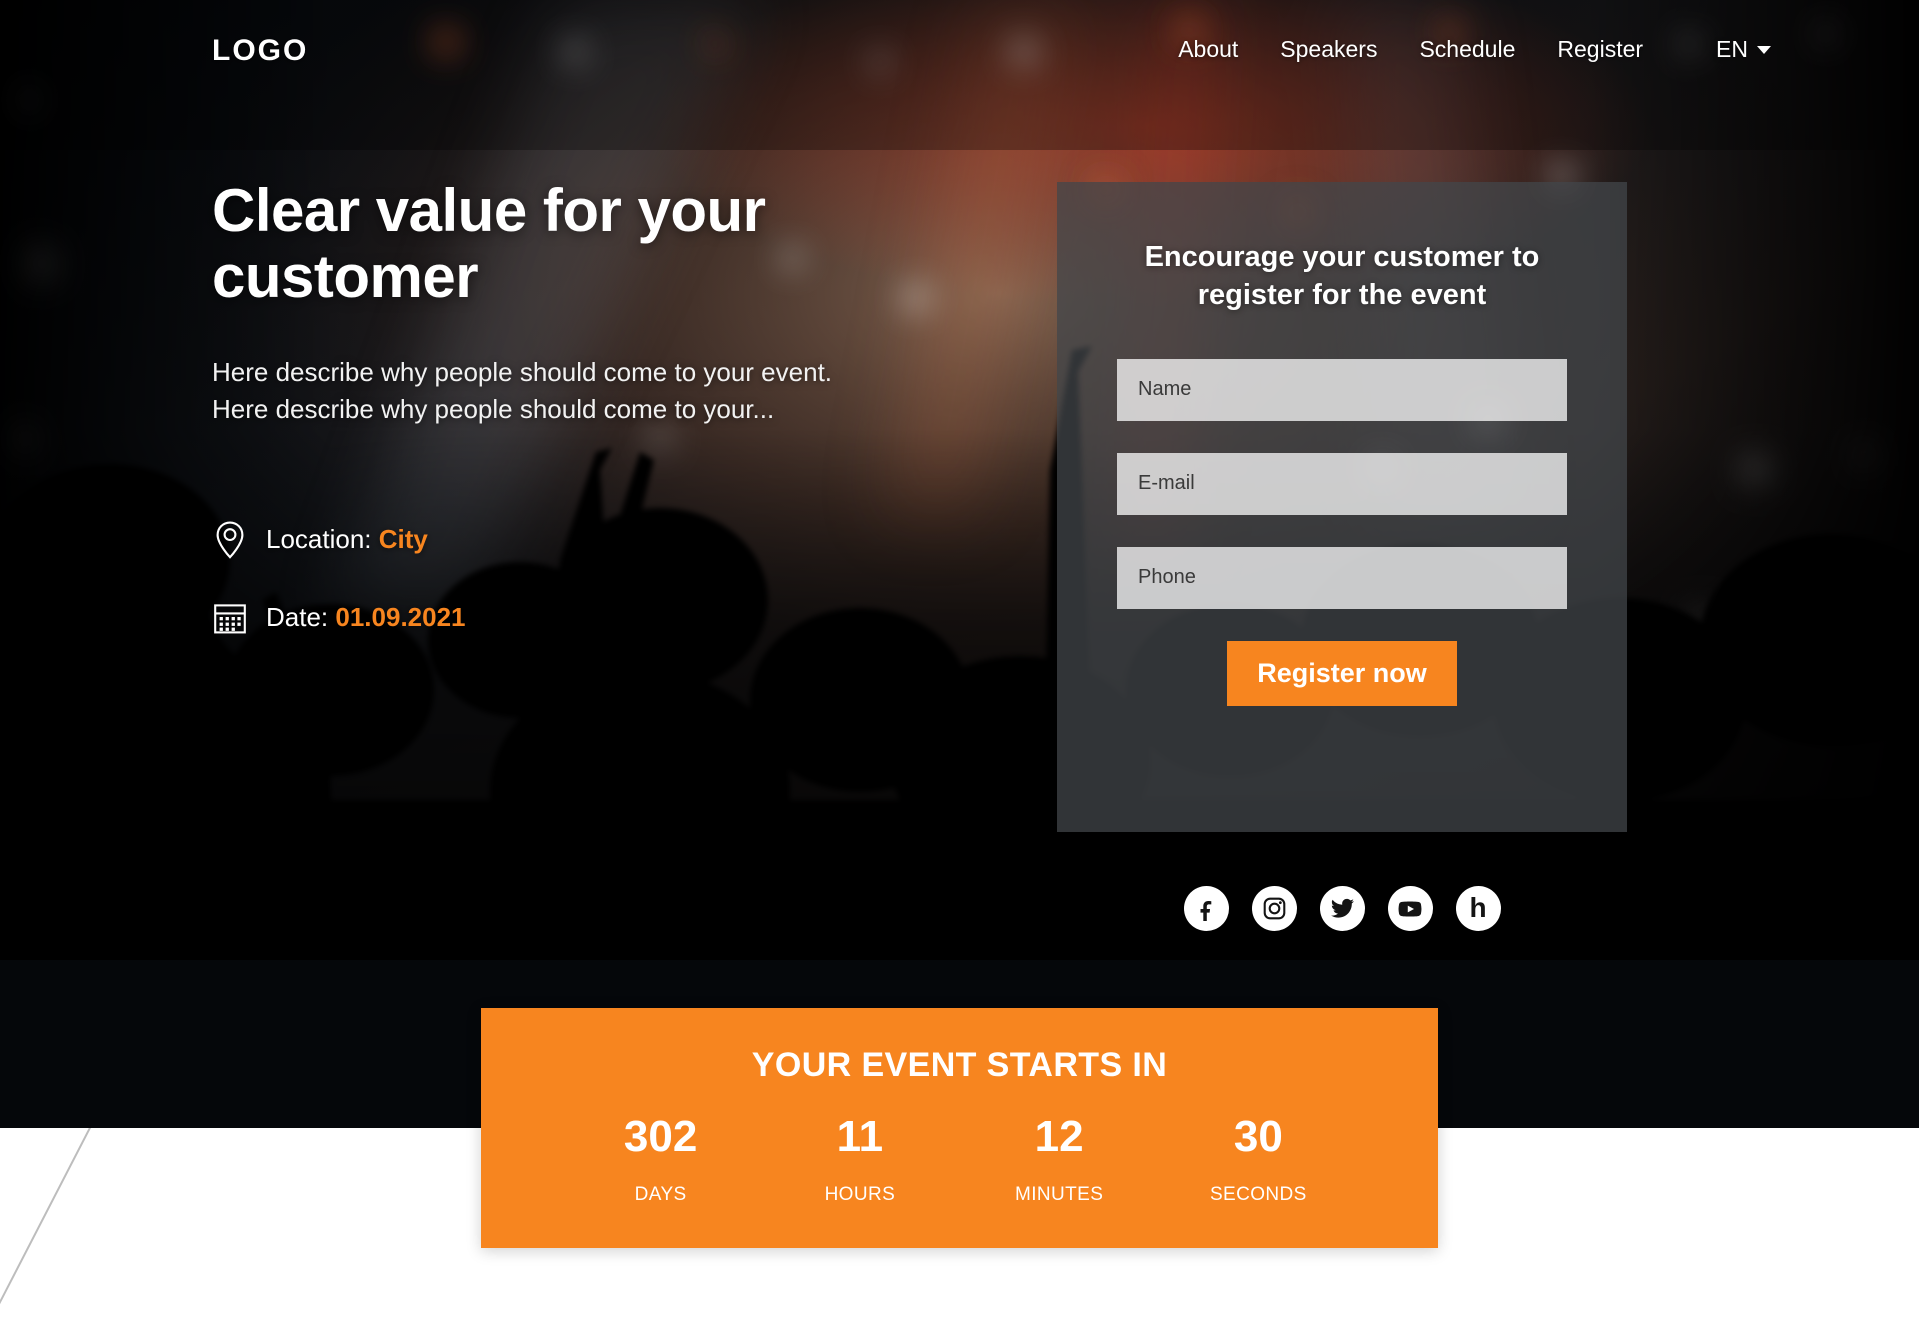 This screenshot has height=1320, width=1919. I want to click on countdown-unit-hours: 11 HOURS, so click(859, 1160).